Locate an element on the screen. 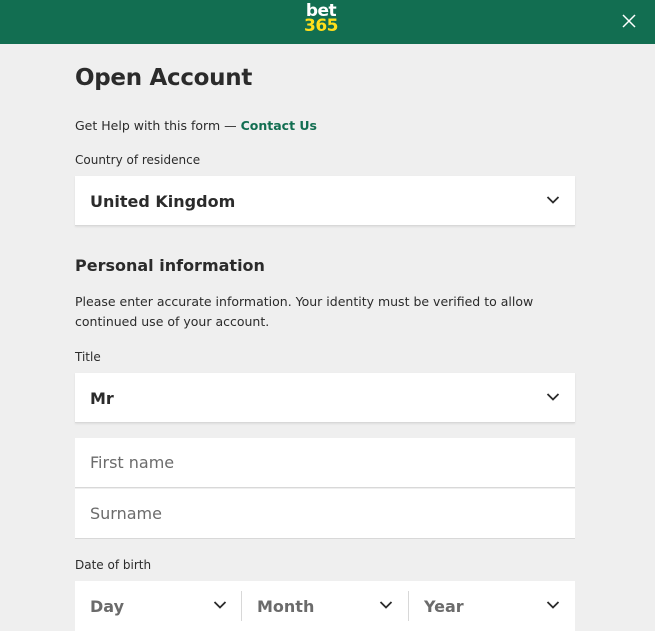  dob-month-select: Month is located at coordinates (325, 606).